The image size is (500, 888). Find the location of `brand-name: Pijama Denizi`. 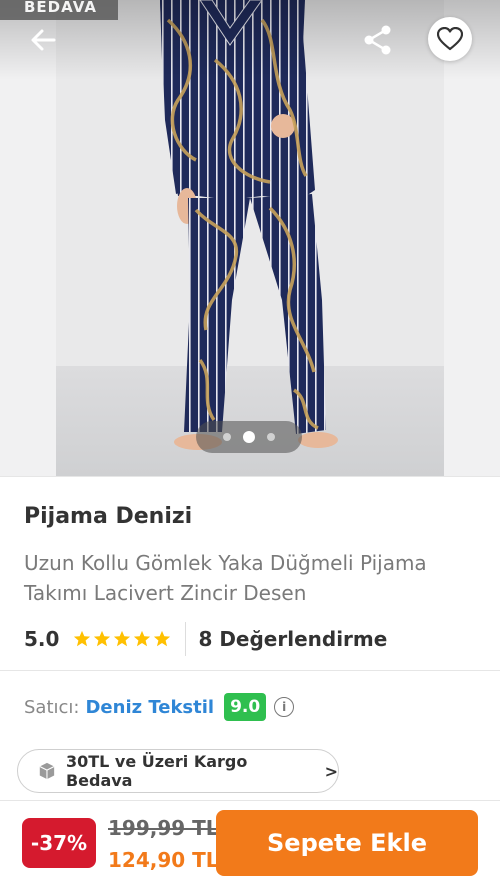

brand-name: Pijama Denizi is located at coordinates (108, 516).